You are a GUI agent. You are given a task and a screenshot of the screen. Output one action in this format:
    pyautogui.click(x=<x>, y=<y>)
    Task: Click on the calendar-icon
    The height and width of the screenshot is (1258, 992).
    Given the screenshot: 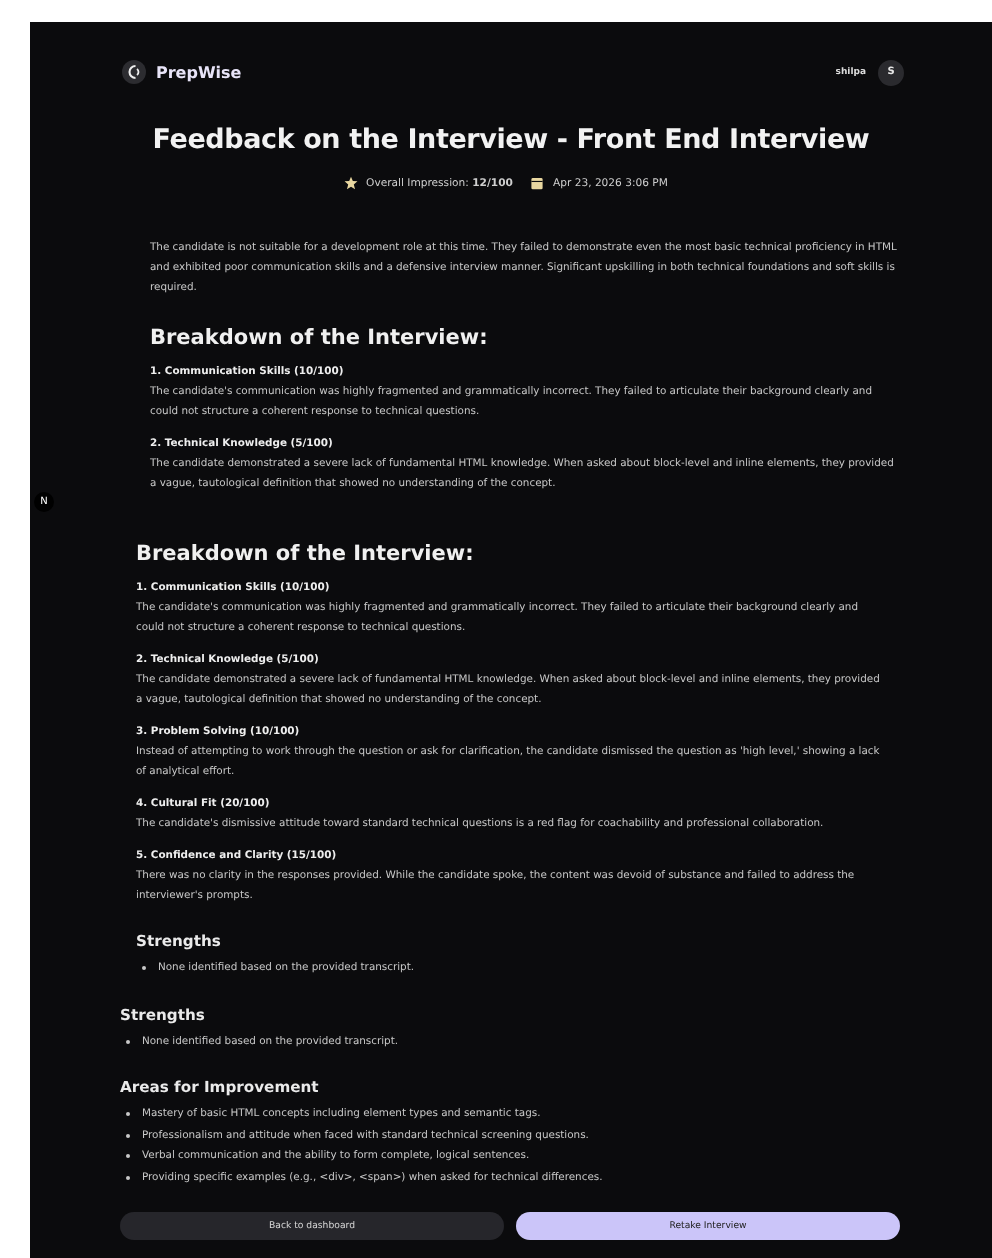 What is the action you would take?
    pyautogui.click(x=537, y=183)
    